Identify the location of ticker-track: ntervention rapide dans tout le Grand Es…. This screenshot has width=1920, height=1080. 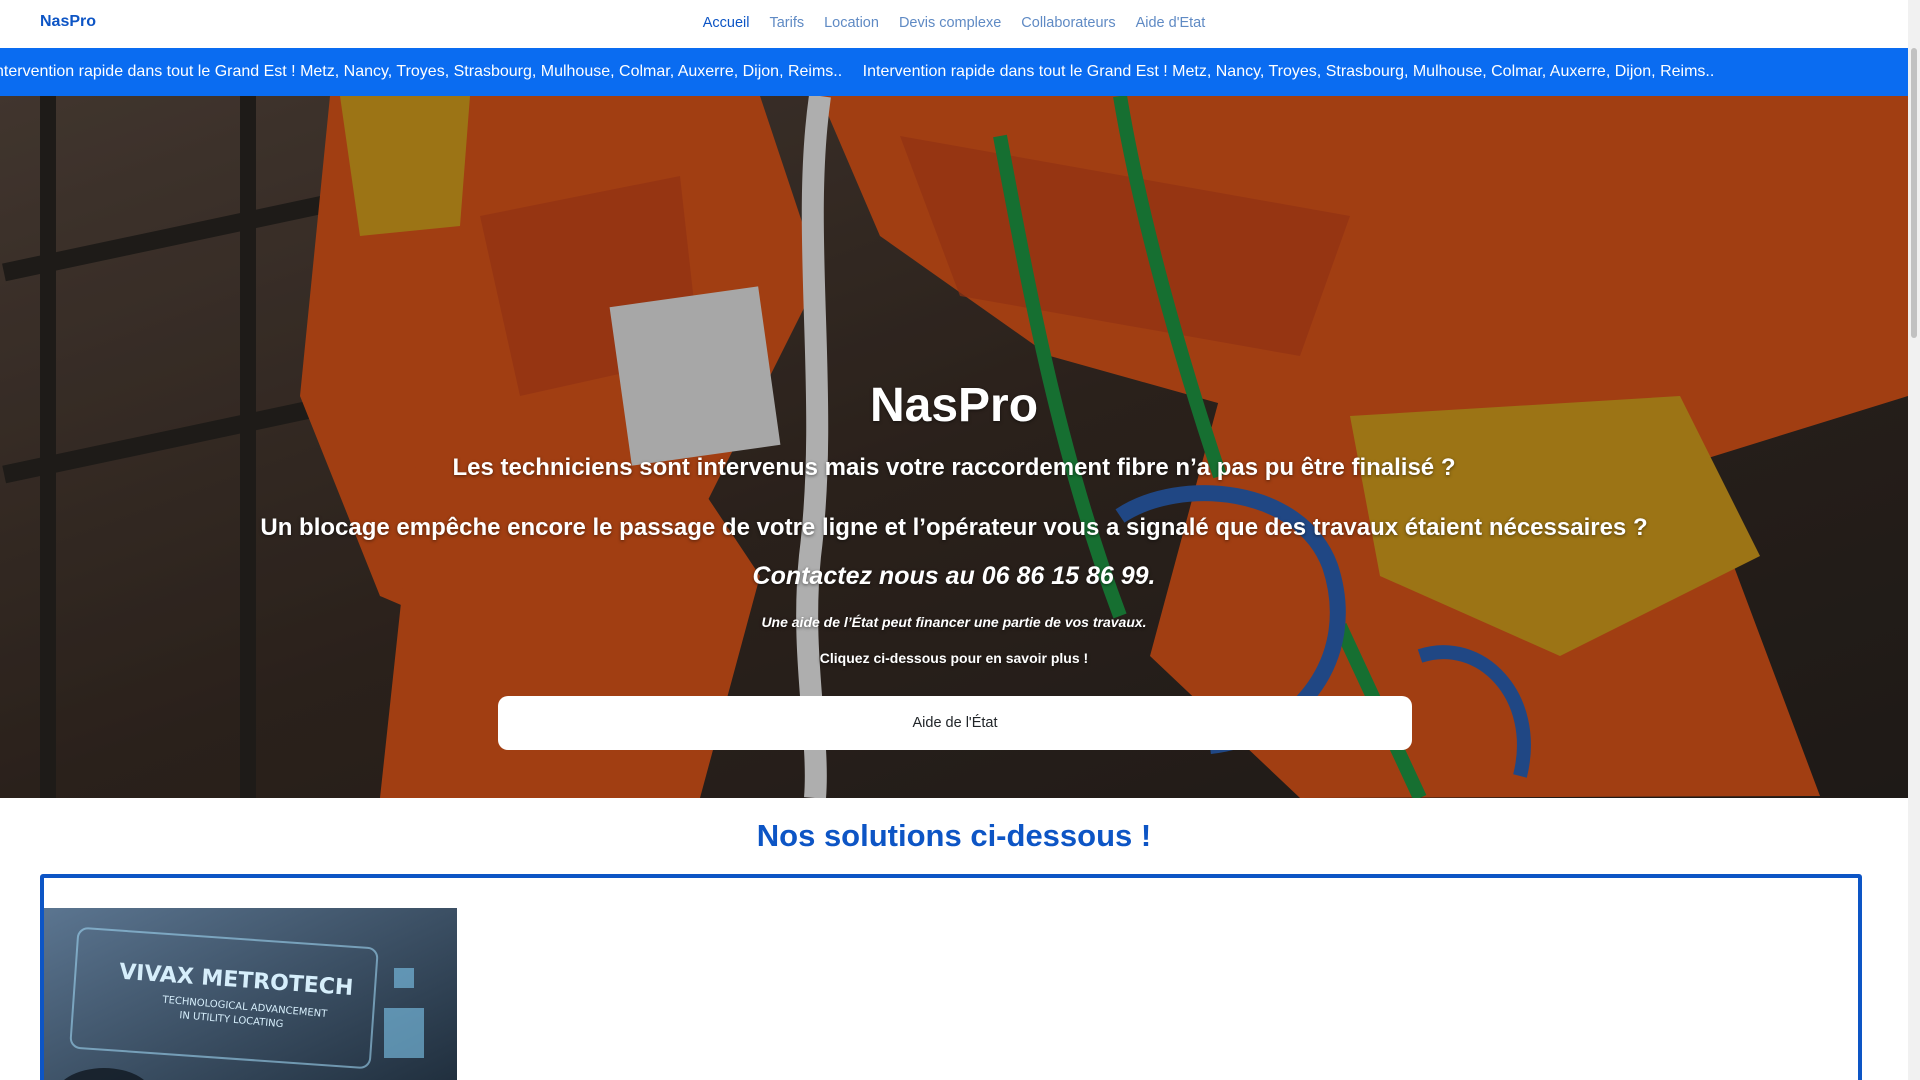
(865, 72).